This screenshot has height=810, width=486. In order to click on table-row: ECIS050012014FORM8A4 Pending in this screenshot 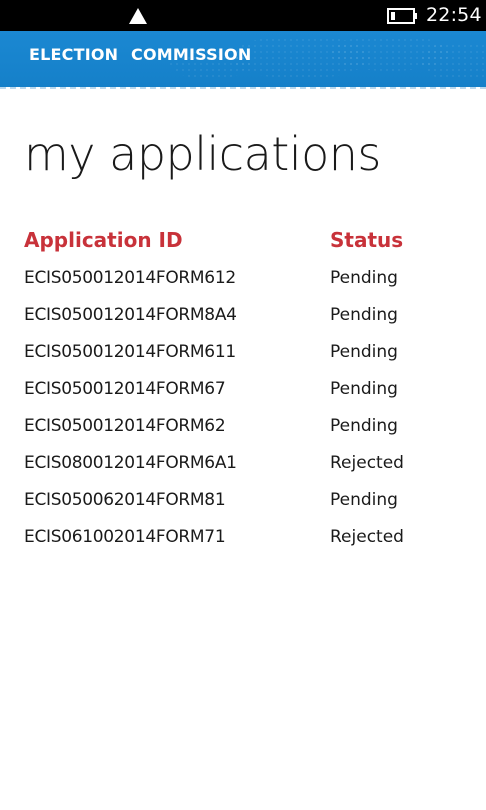, I will do `click(243, 321)`.